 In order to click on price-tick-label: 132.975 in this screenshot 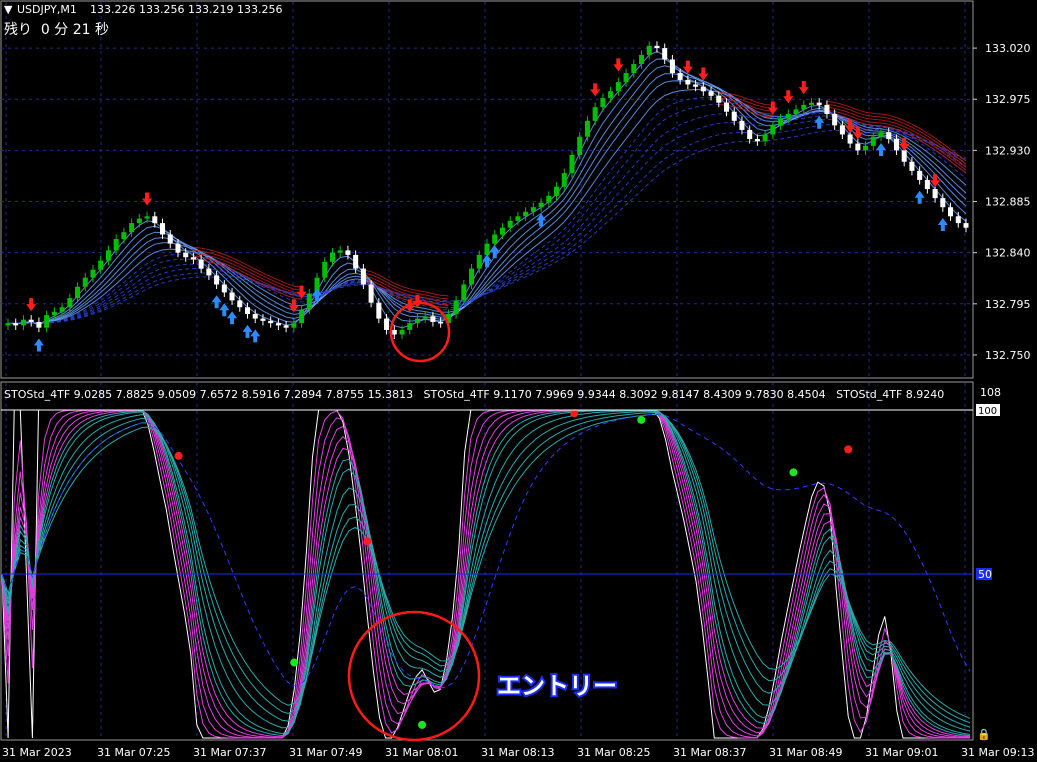, I will do `click(1008, 99)`.